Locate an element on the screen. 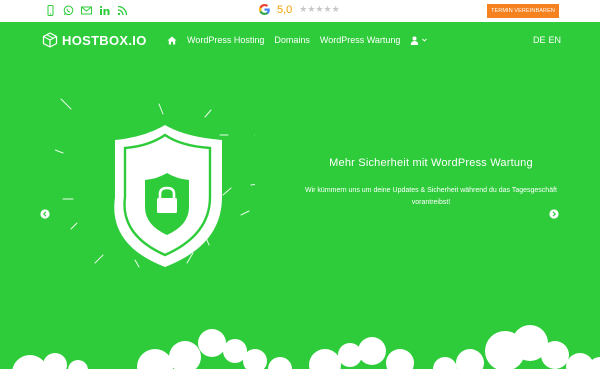 The width and height of the screenshot is (600, 375). phone-icon is located at coordinates (50, 10).